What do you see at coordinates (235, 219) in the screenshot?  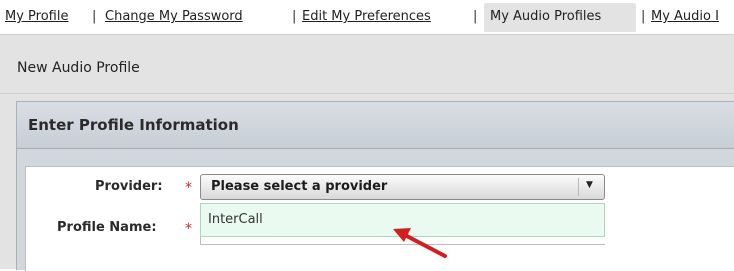 I see `provider-option-intercall: InterCall` at bounding box center [235, 219].